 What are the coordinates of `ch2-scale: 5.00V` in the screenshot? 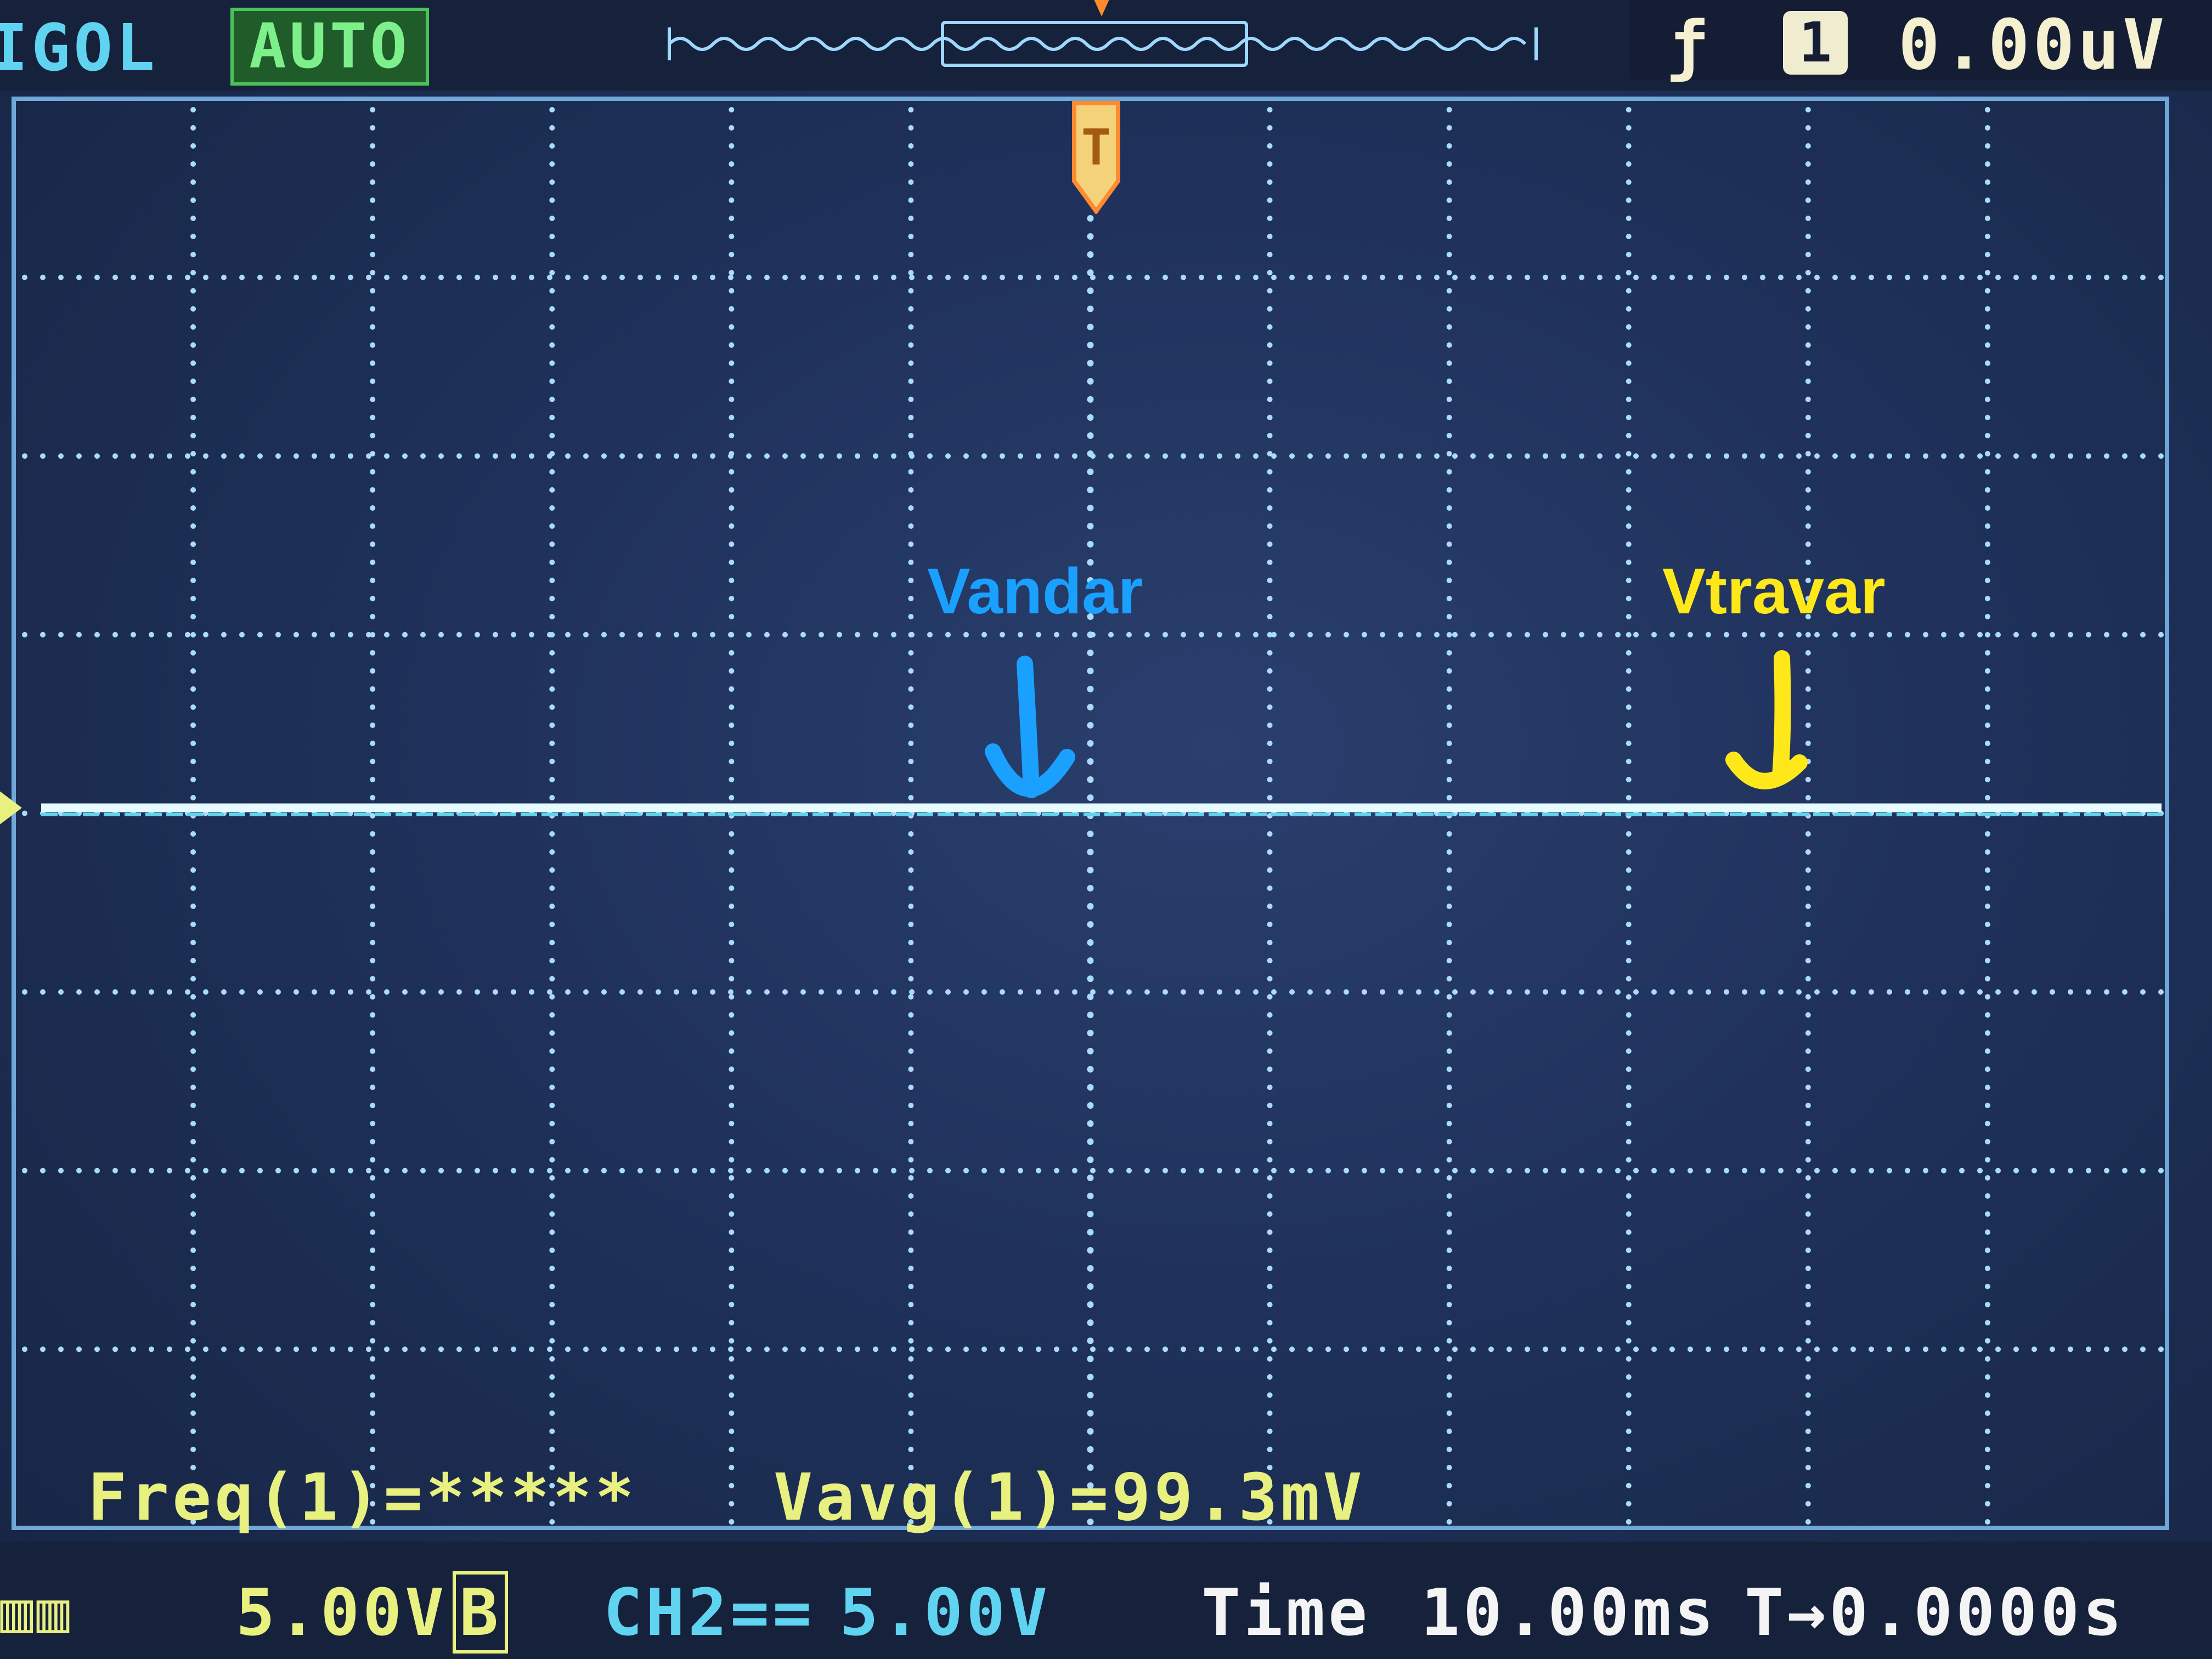 It's located at (945, 1613).